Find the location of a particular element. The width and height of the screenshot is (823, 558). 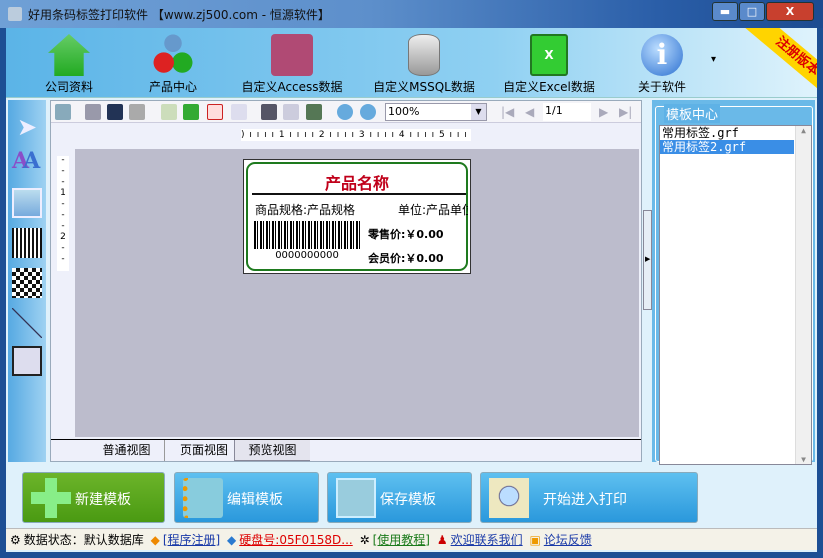

pointer-tool-icon: ➤ is located at coordinates (27, 127).